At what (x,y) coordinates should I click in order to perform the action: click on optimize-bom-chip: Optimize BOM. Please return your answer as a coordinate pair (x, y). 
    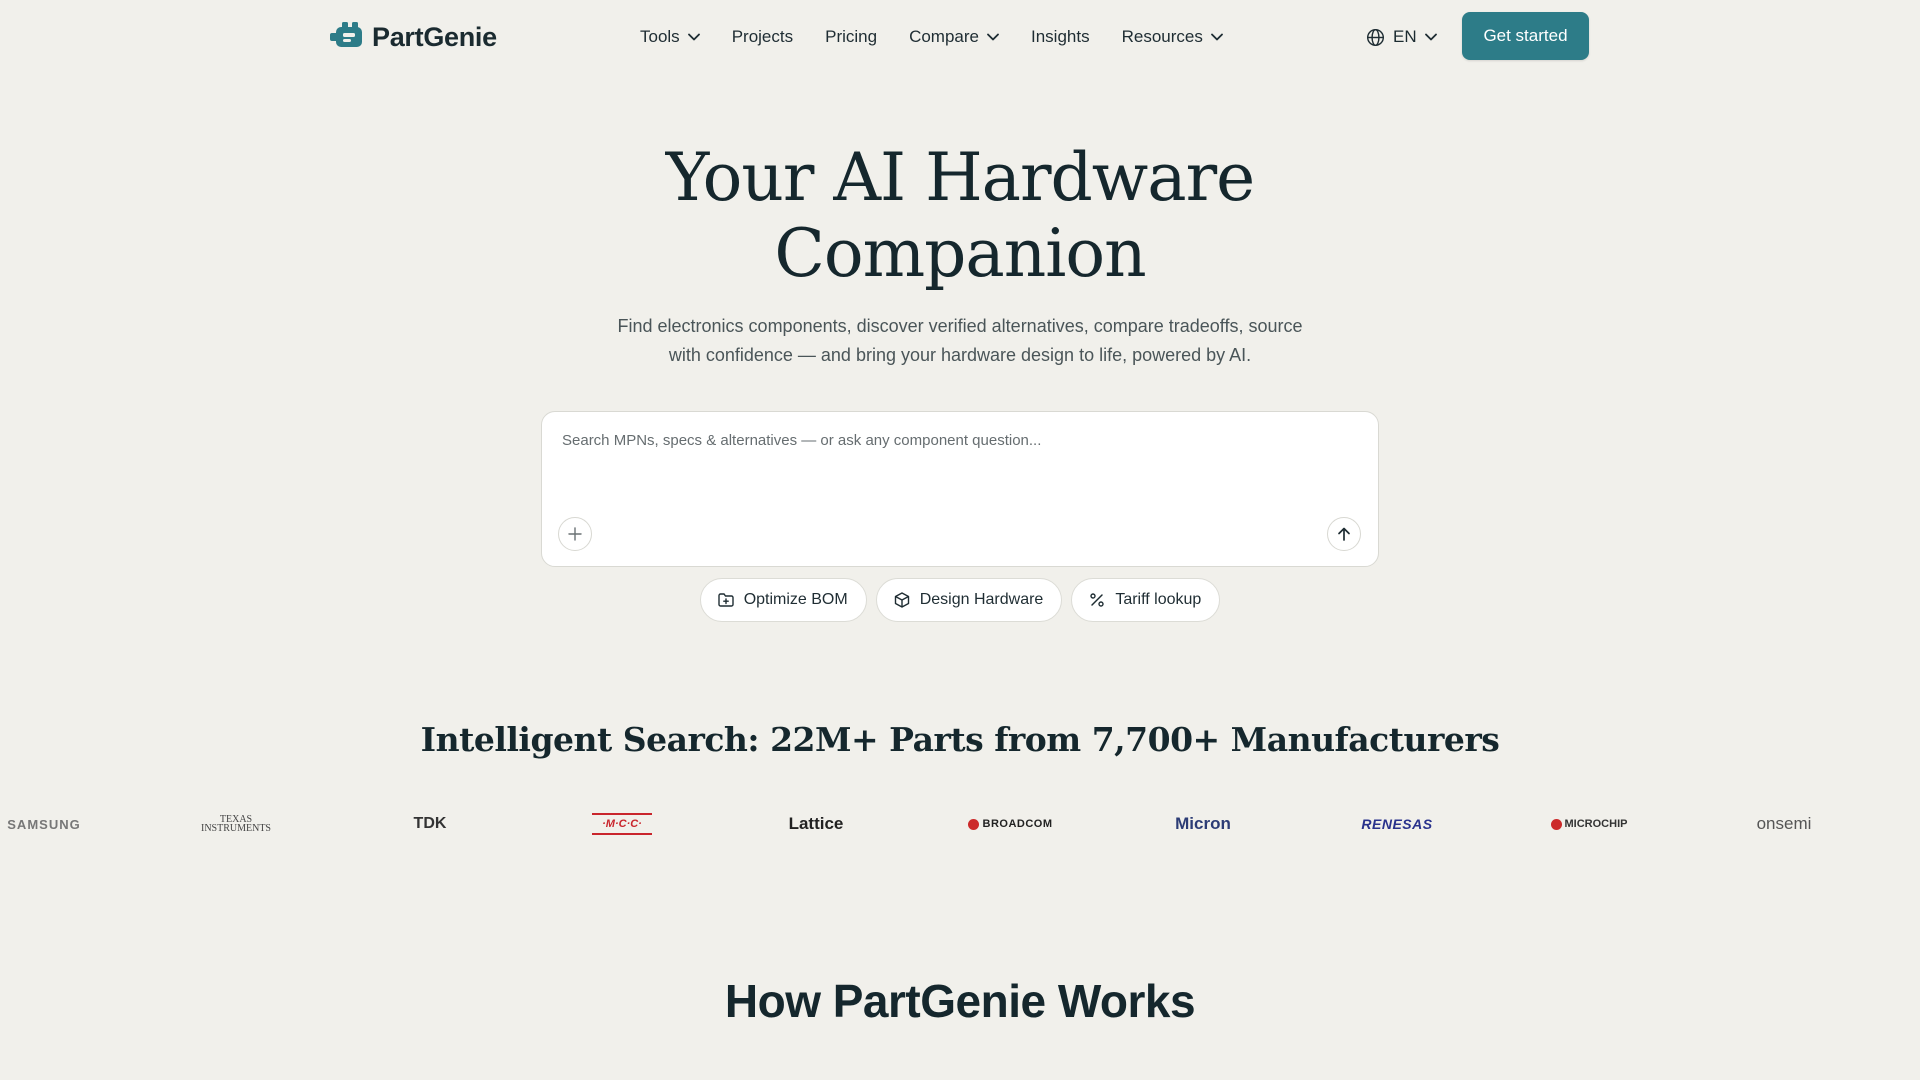
    Looking at the image, I should click on (783, 600).